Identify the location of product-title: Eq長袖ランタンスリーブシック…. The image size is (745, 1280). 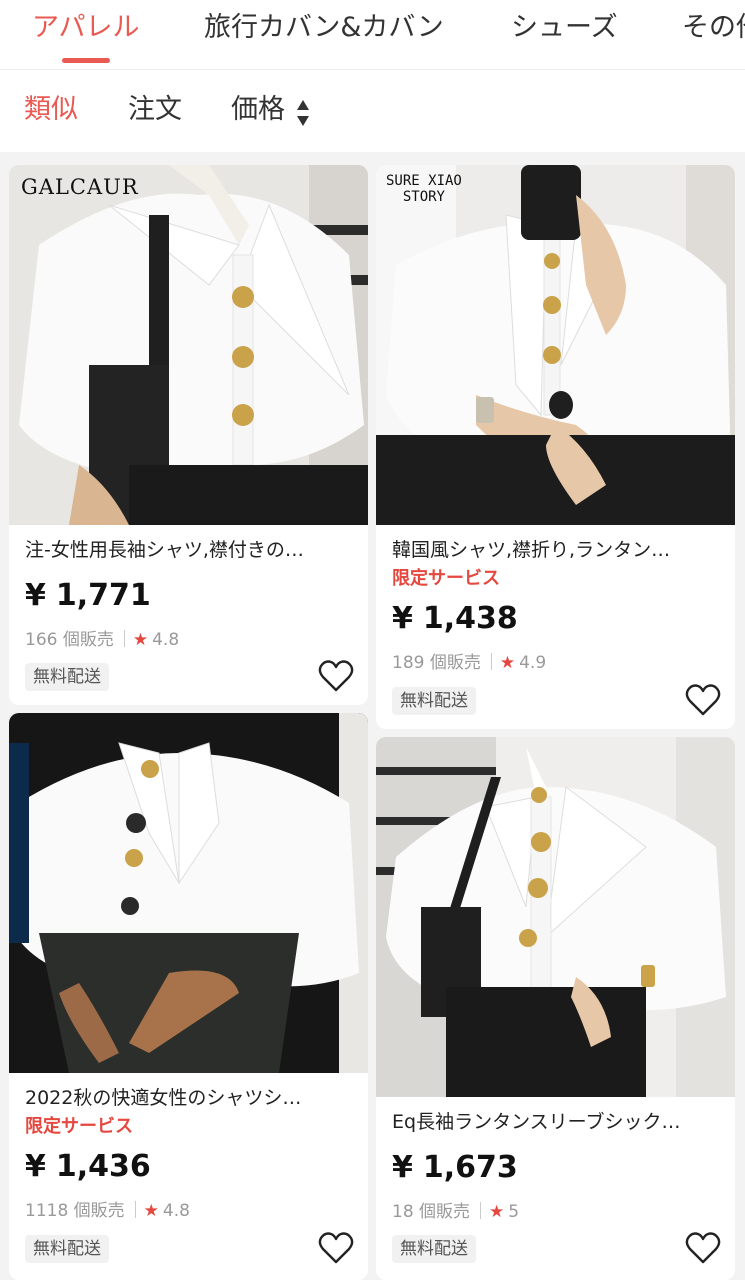
(536, 1122).